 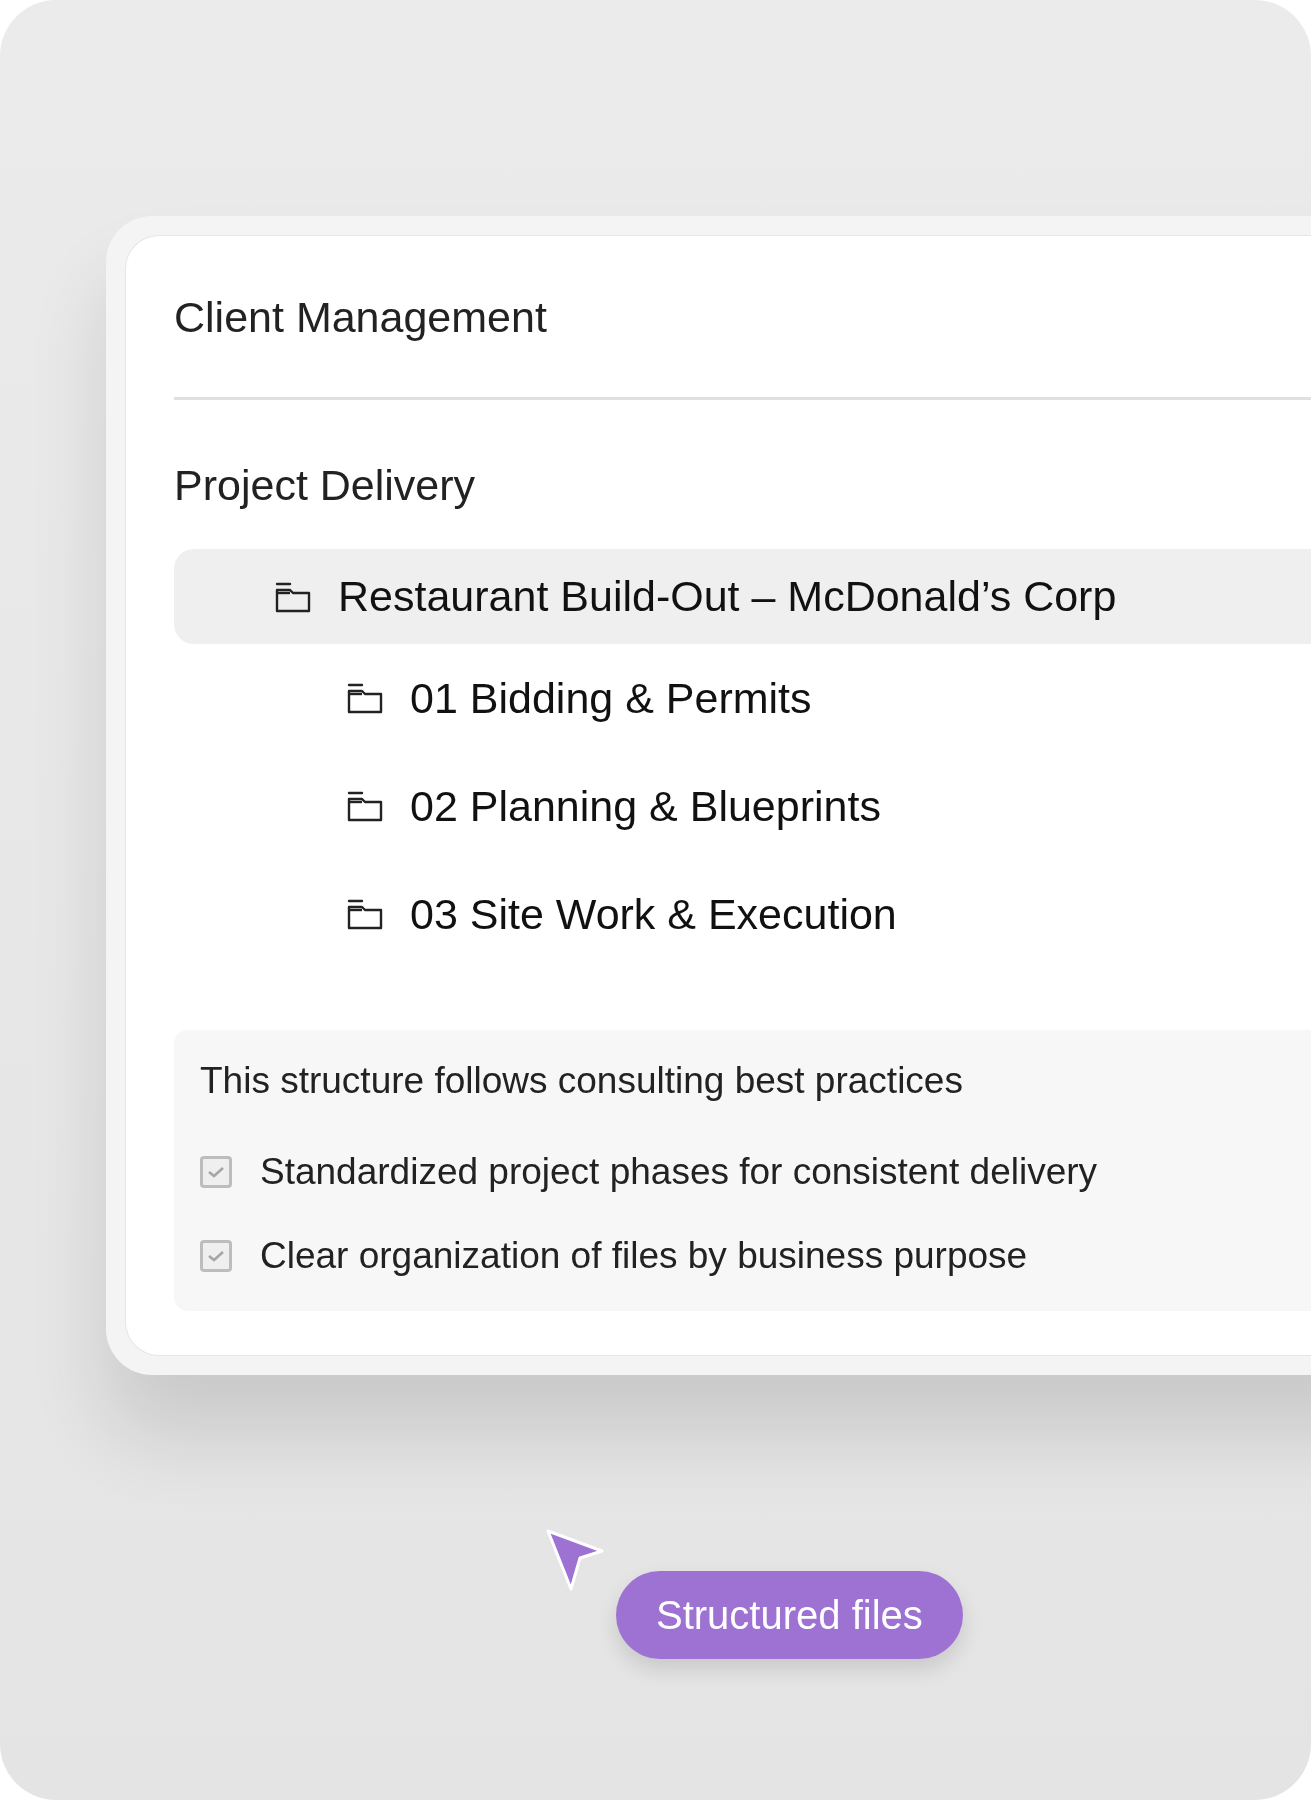 What do you see at coordinates (789, 1615) in the screenshot?
I see `tooltip-pill: Structured files` at bounding box center [789, 1615].